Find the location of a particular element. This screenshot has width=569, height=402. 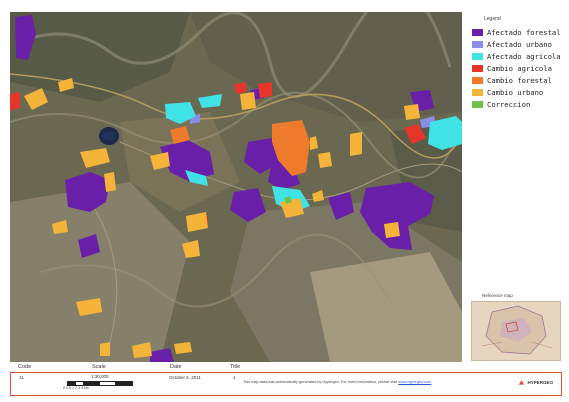

title-value: 1 is located at coordinates (234, 377).